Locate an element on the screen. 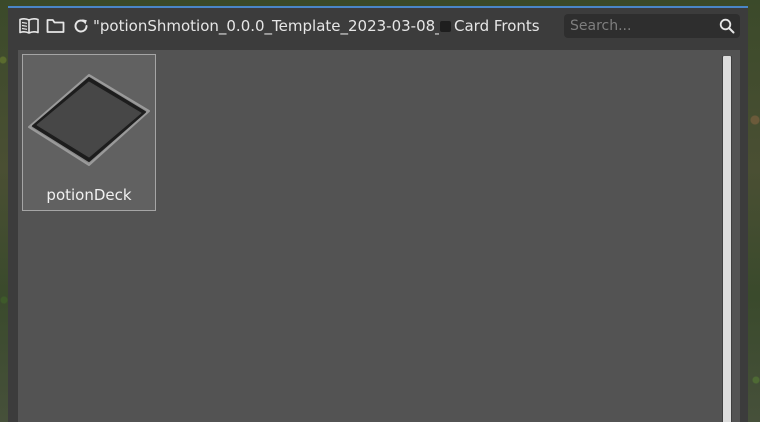 This screenshot has width=760, height=422. search-box is located at coordinates (652, 26).